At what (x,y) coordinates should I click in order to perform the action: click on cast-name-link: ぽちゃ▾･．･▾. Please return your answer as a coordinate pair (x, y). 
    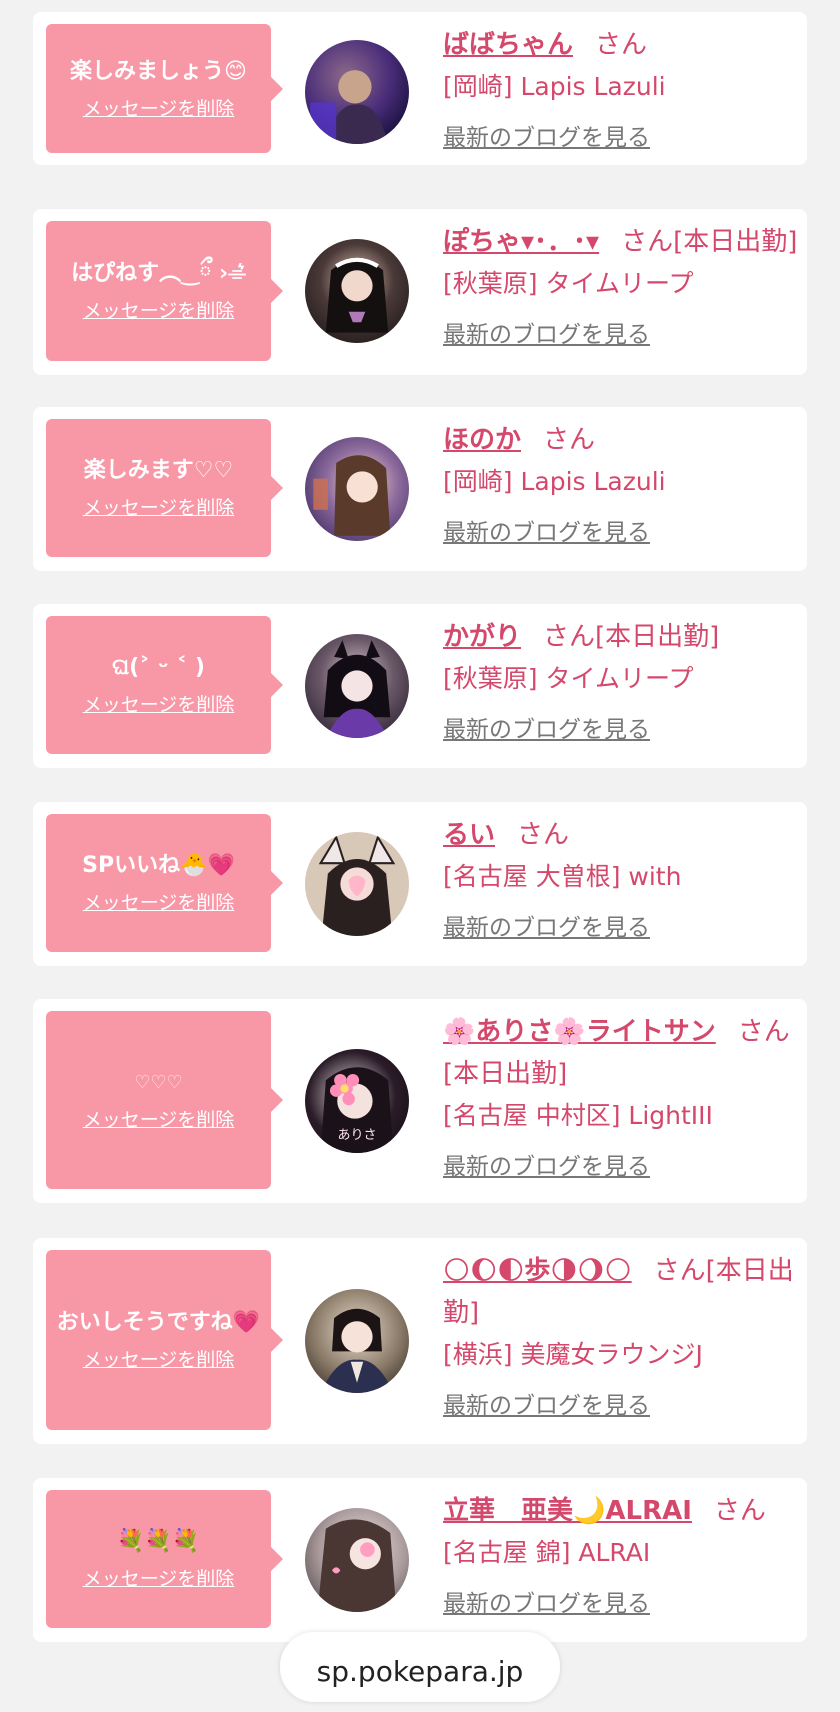
    Looking at the image, I should click on (521, 242).